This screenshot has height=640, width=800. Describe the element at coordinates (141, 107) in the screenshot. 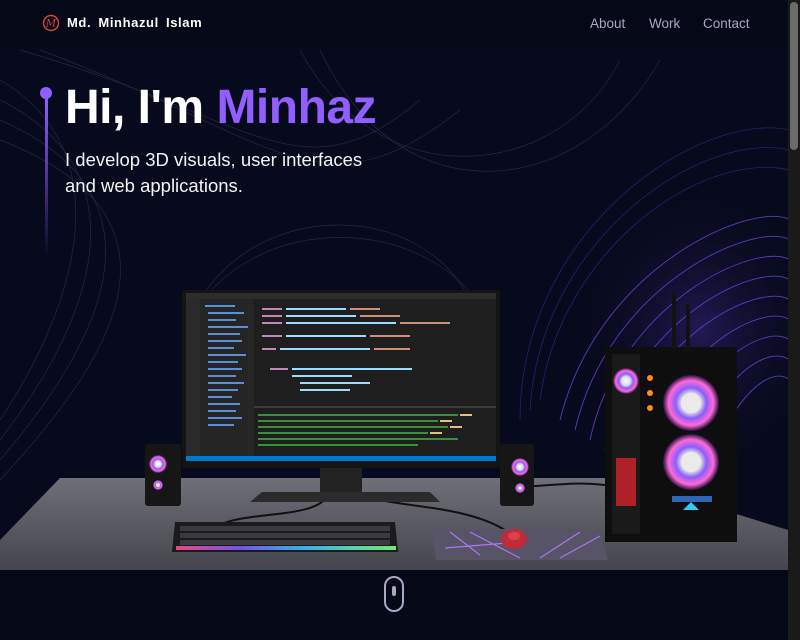

I see `hero-greeting: Hi, I'm` at that location.